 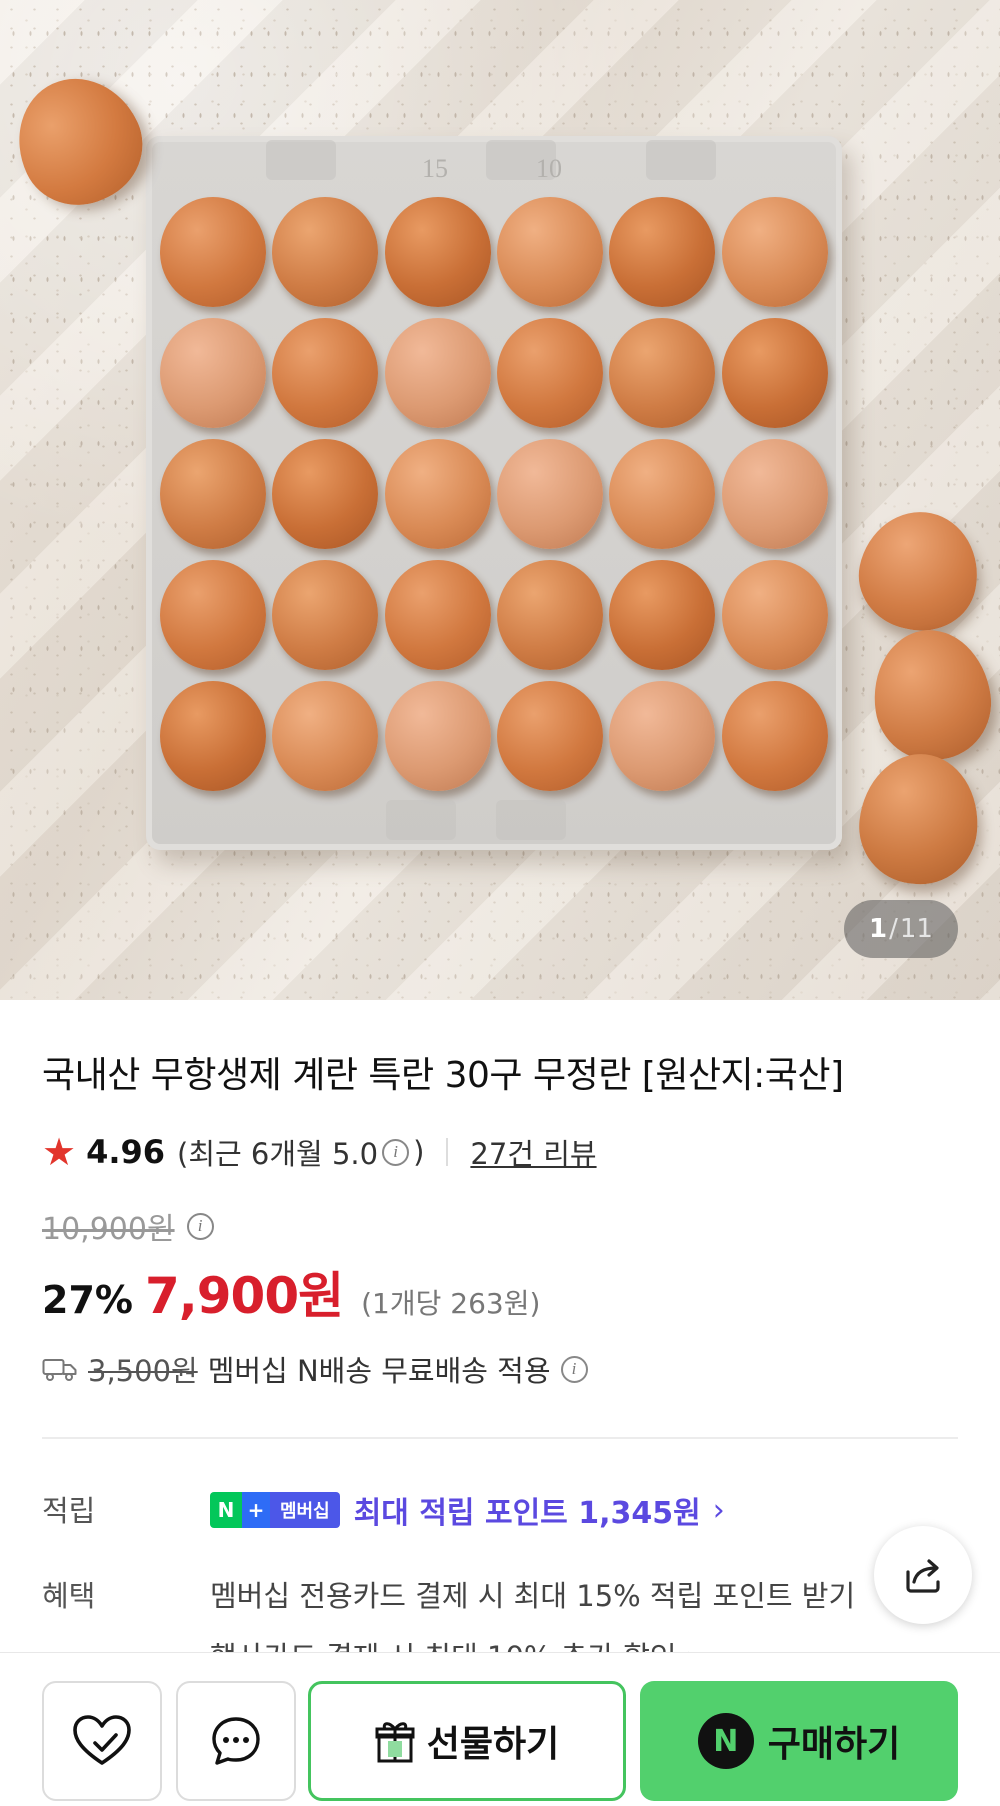 I want to click on product-title: 국내산 무항생제 계란 특란 30구 무정란 [원산지:국산], so click(x=443, y=1075).